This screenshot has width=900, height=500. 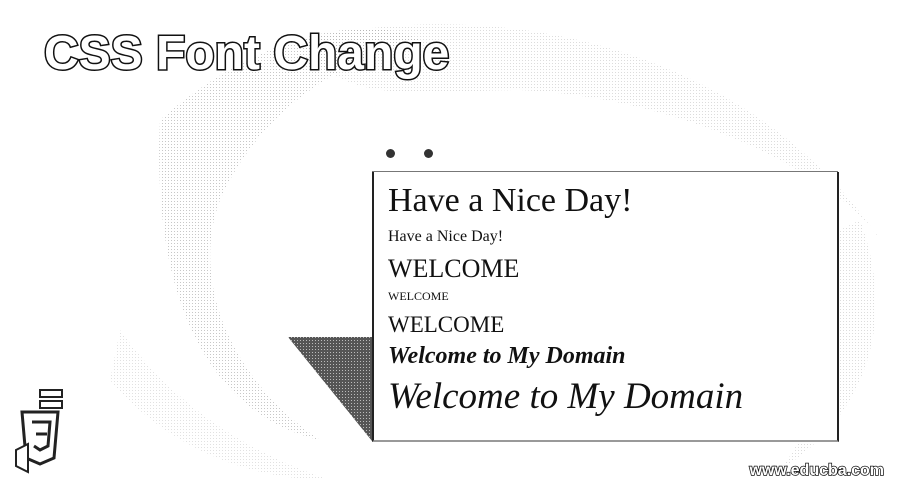 I want to click on corner-triangle-decoration, so click(x=330, y=389).